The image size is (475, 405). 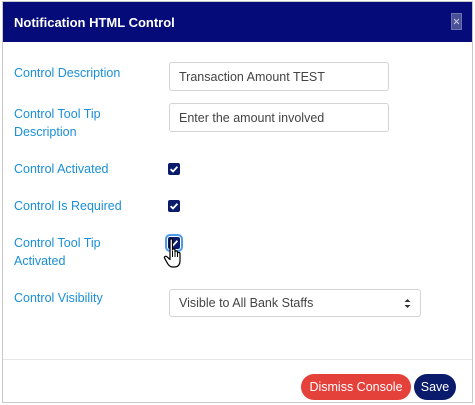 What do you see at coordinates (356, 387) in the screenshot?
I see `dismiss-console-button: Dismiss Console` at bounding box center [356, 387].